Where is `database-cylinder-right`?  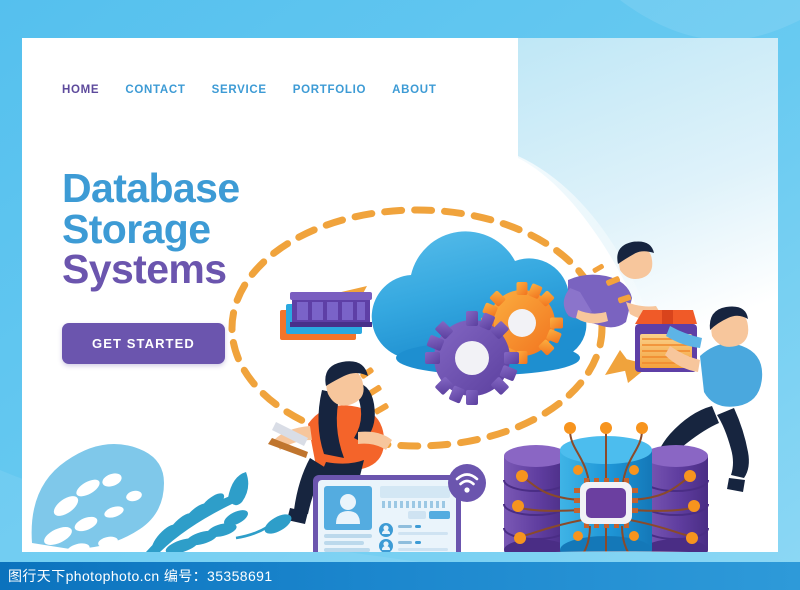 database-cylinder-right is located at coordinates (676, 498).